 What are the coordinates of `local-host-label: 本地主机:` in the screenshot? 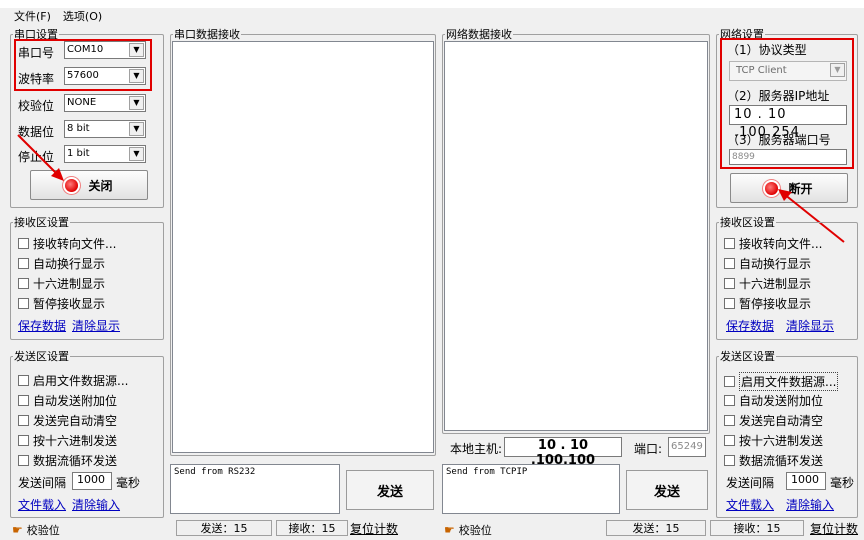 It's located at (476, 449).